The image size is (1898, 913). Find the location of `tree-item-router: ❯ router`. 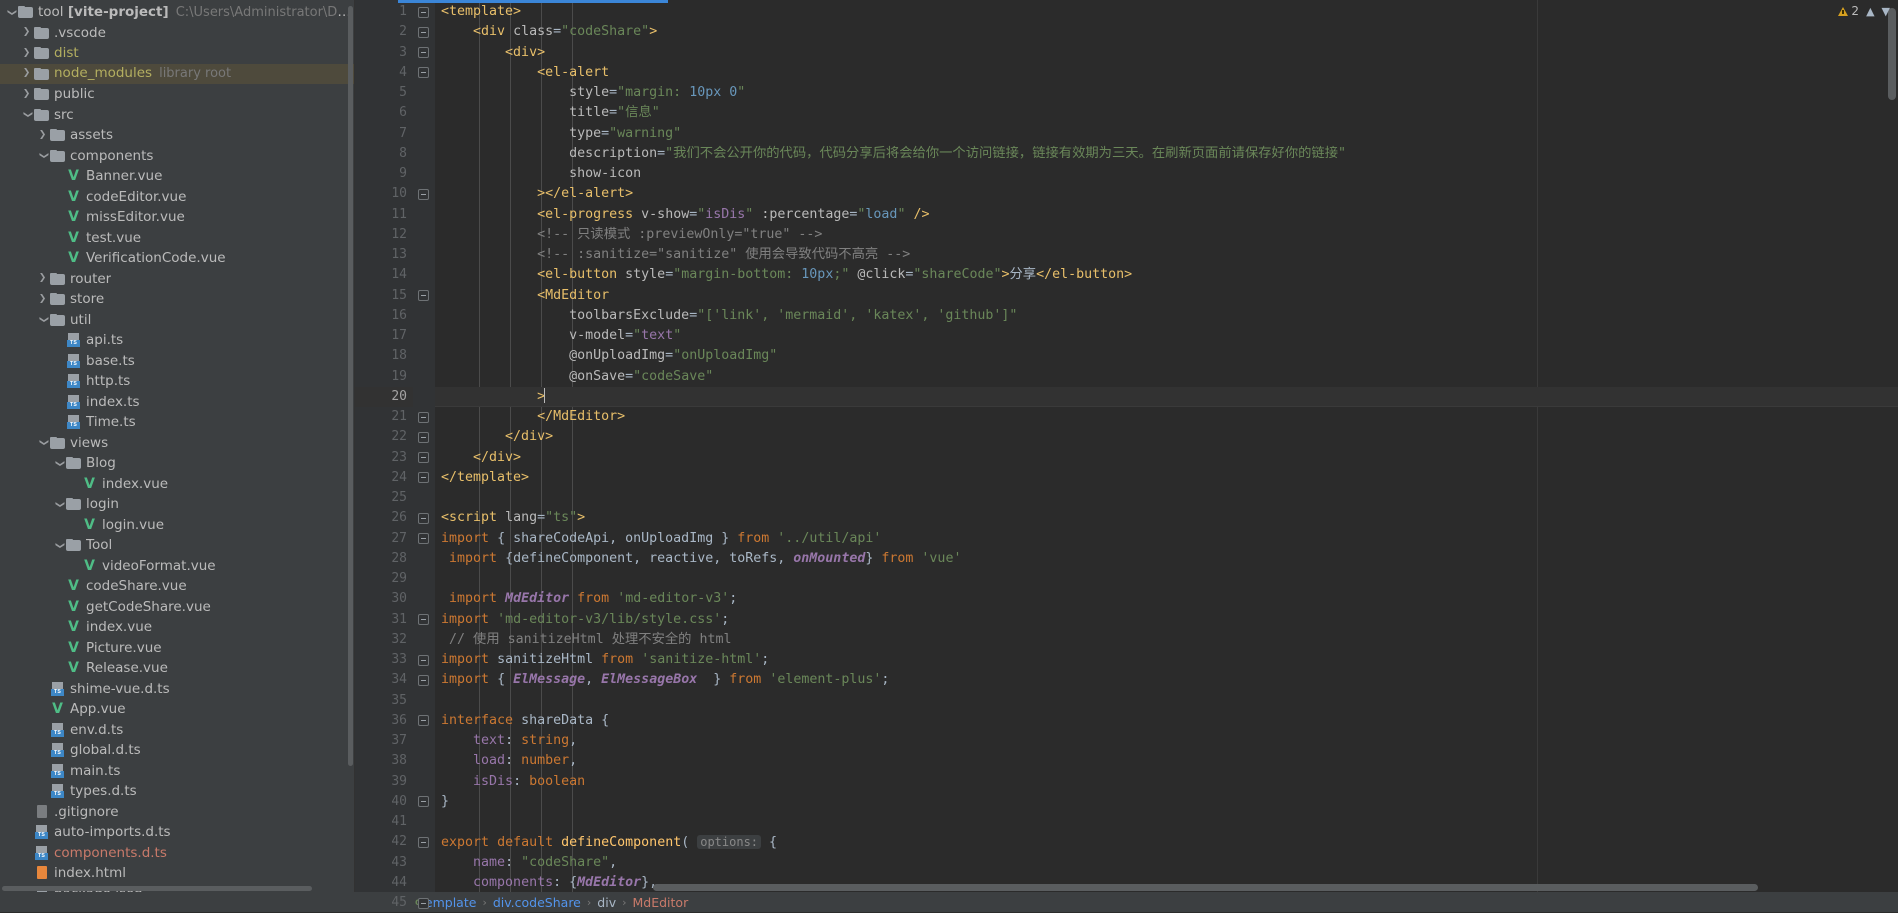

tree-item-router: ❯ router is located at coordinates (177, 279).